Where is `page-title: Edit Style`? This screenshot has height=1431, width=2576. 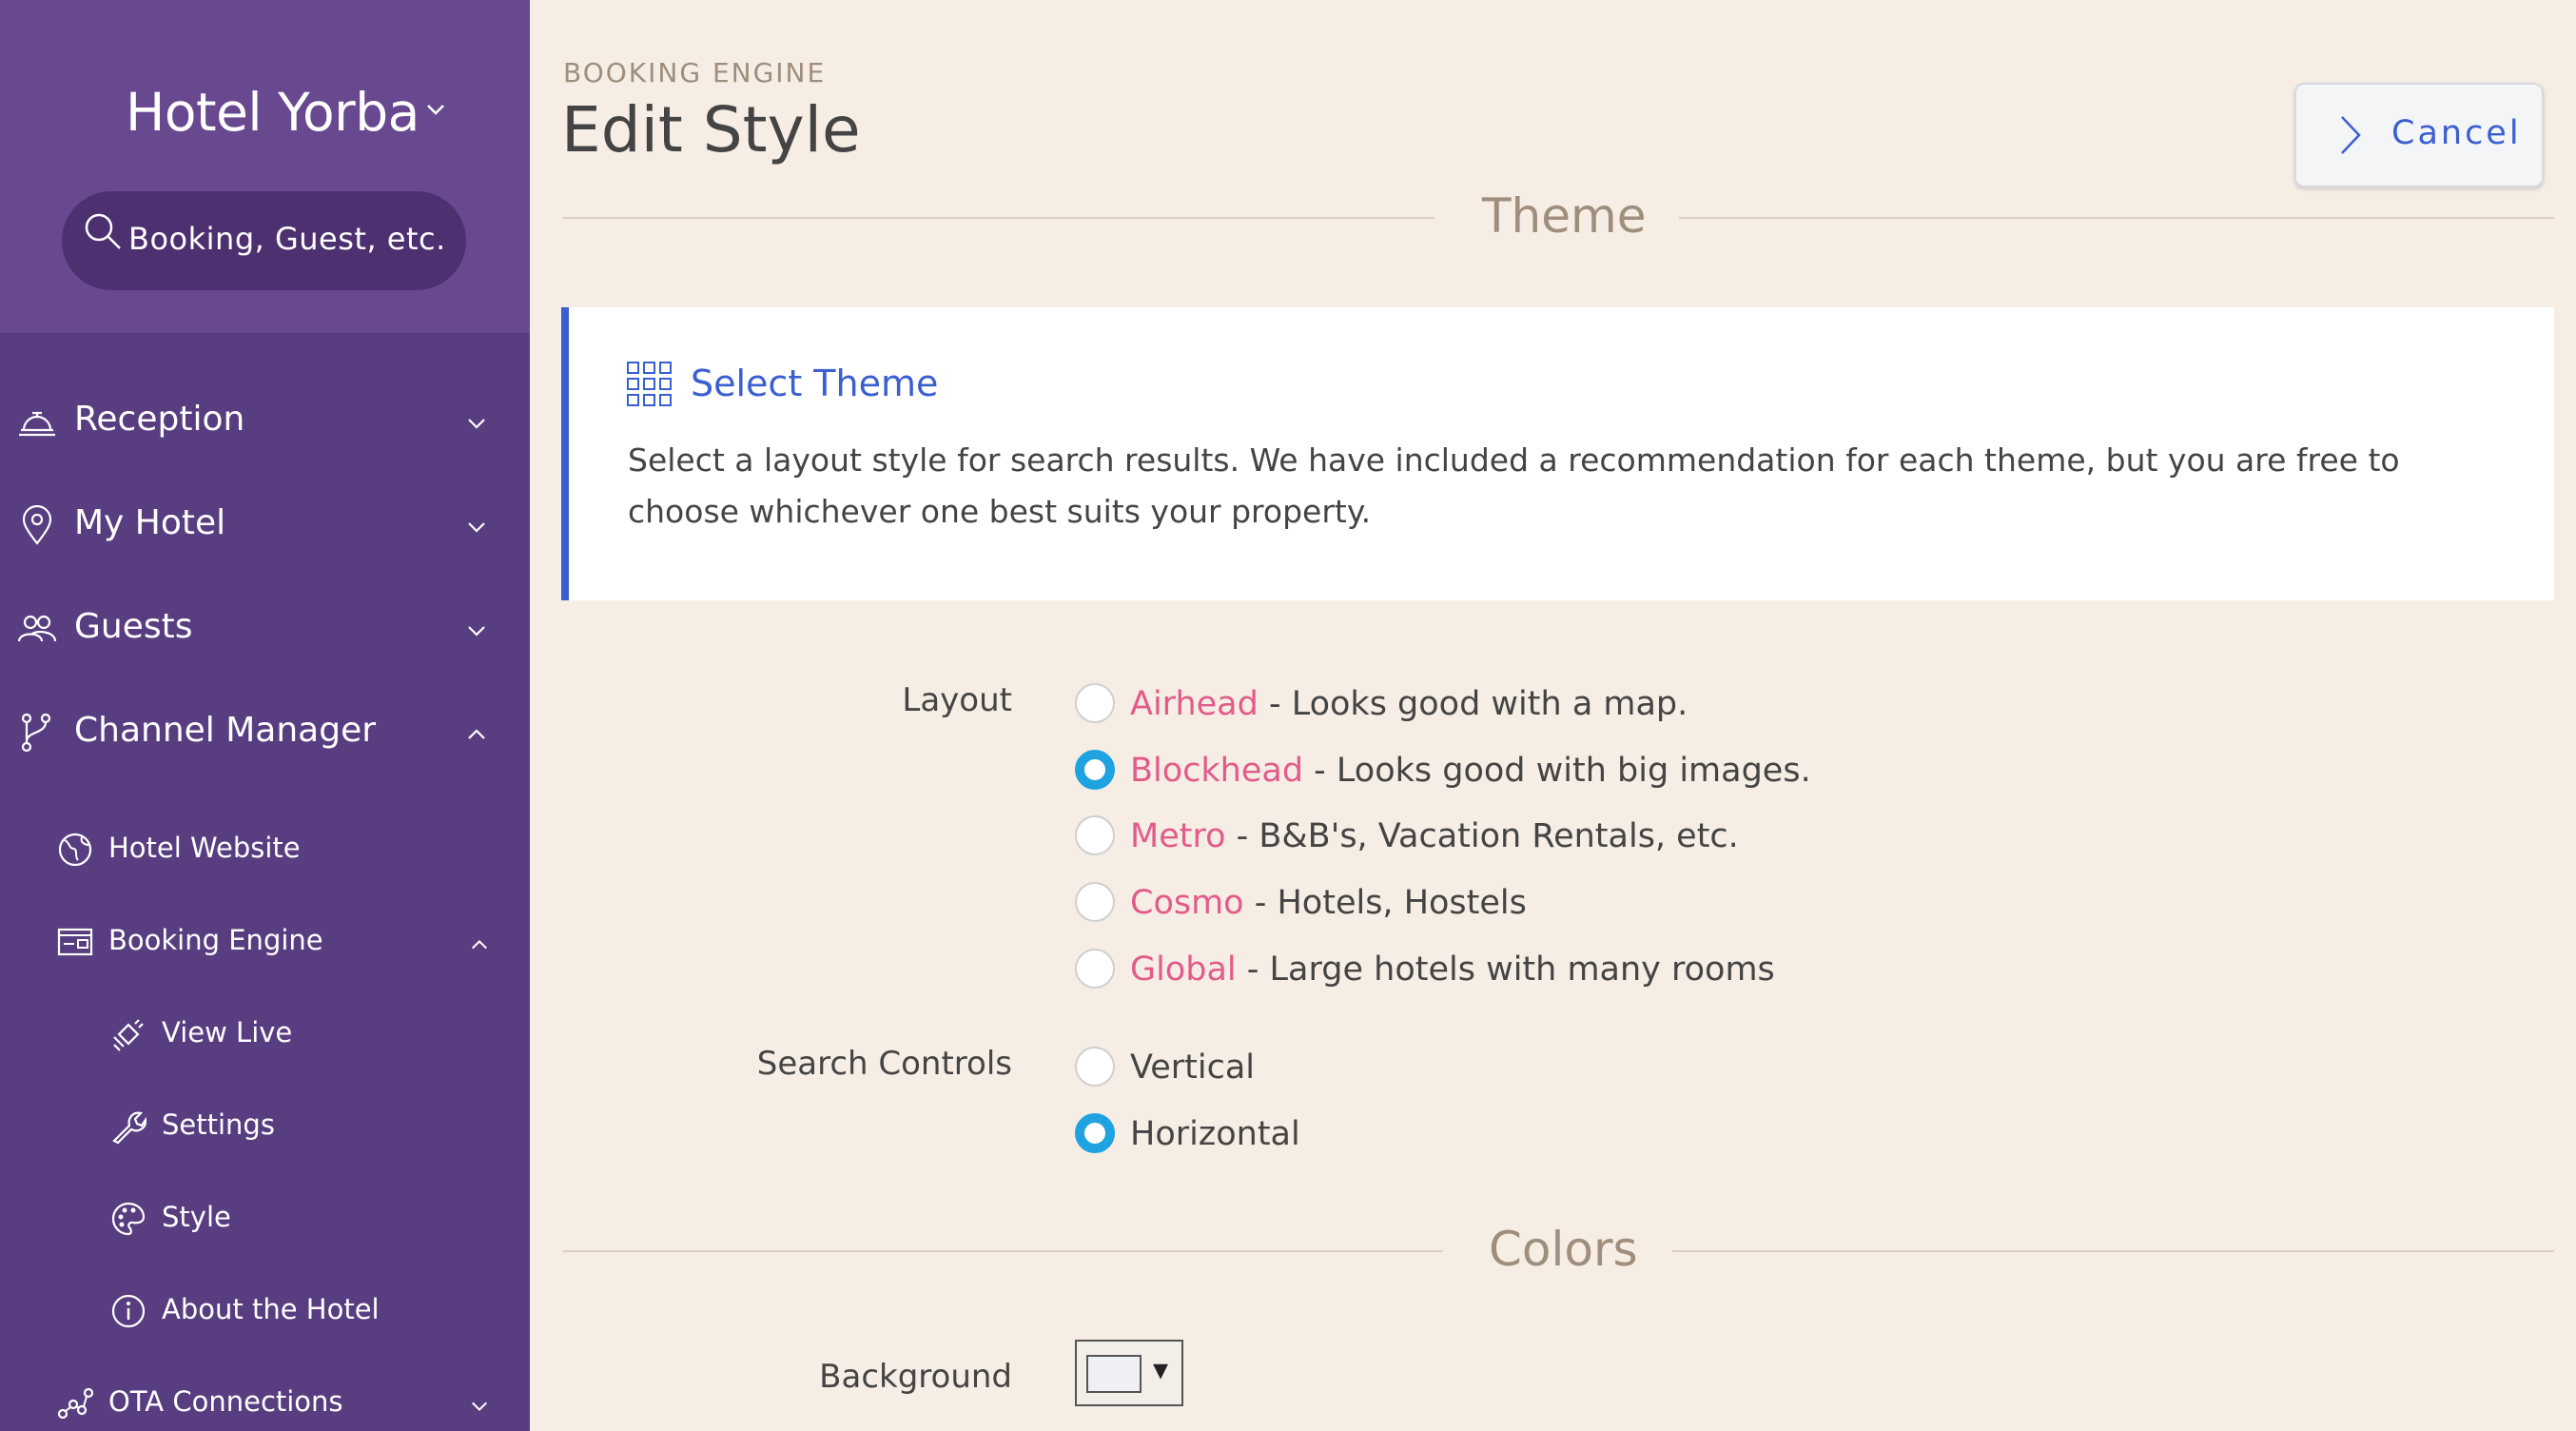
page-title: Edit Style is located at coordinates (711, 130).